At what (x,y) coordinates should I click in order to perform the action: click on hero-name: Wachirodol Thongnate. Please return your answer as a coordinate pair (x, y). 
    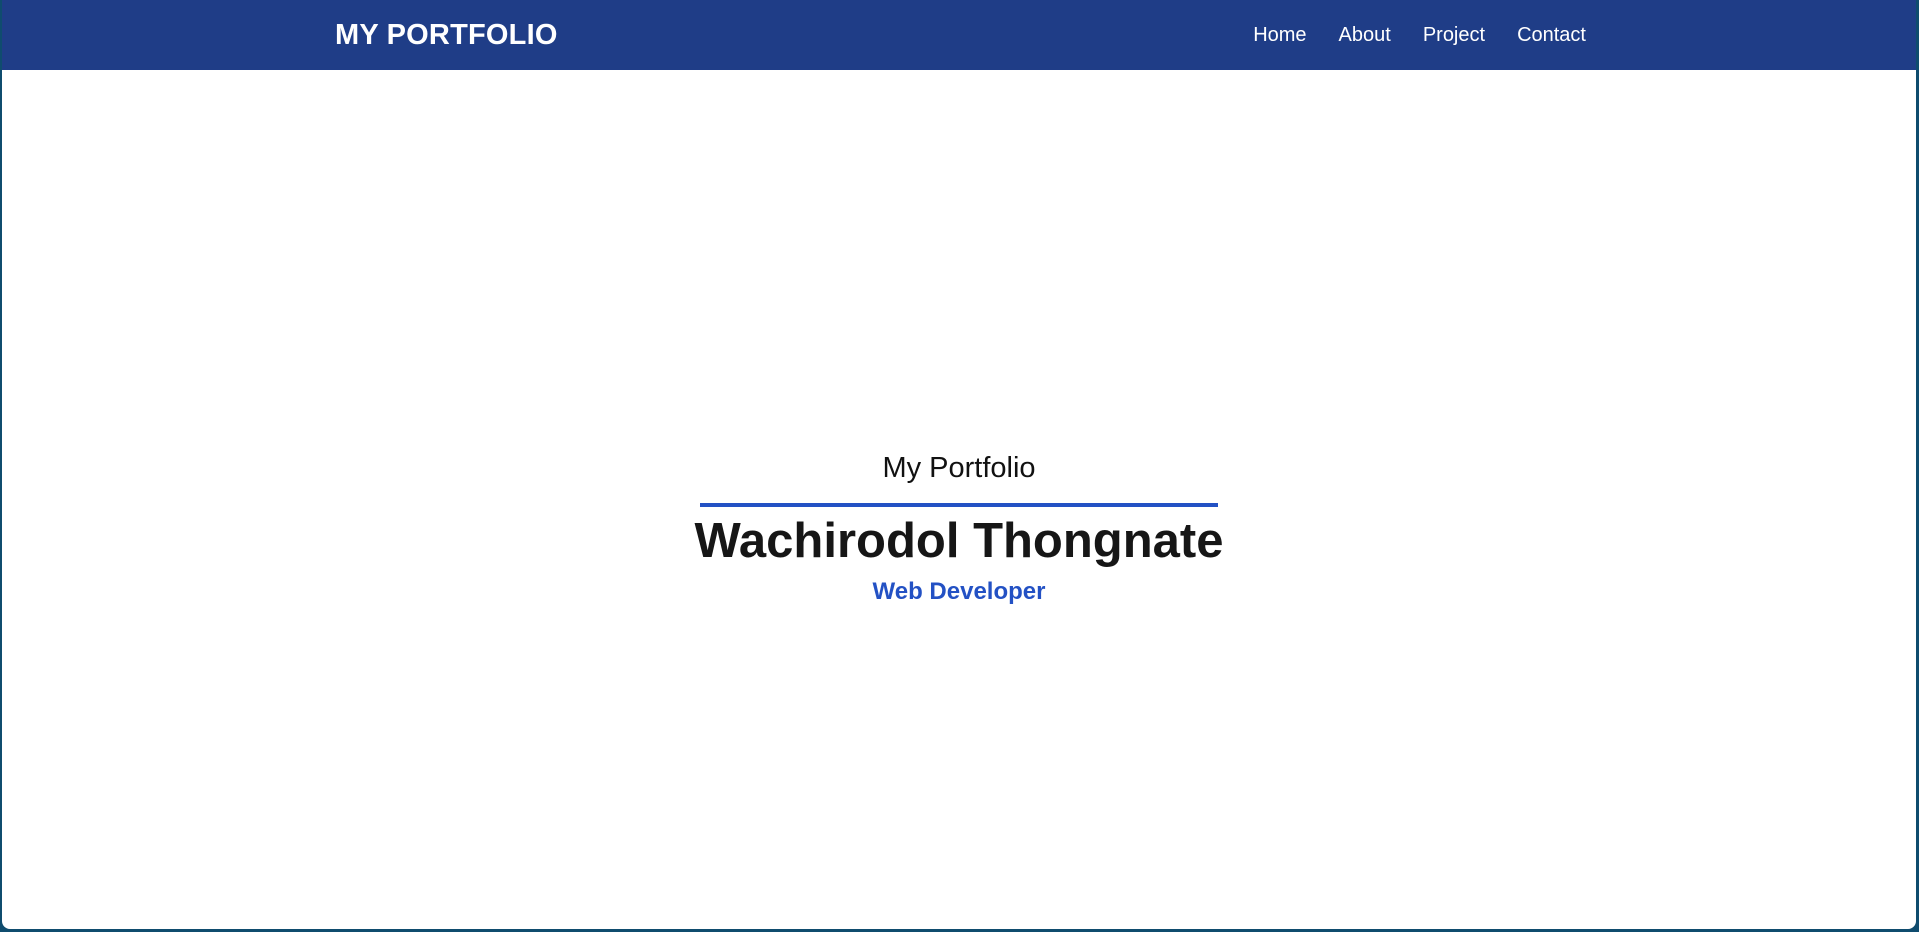
    Looking at the image, I should click on (959, 541).